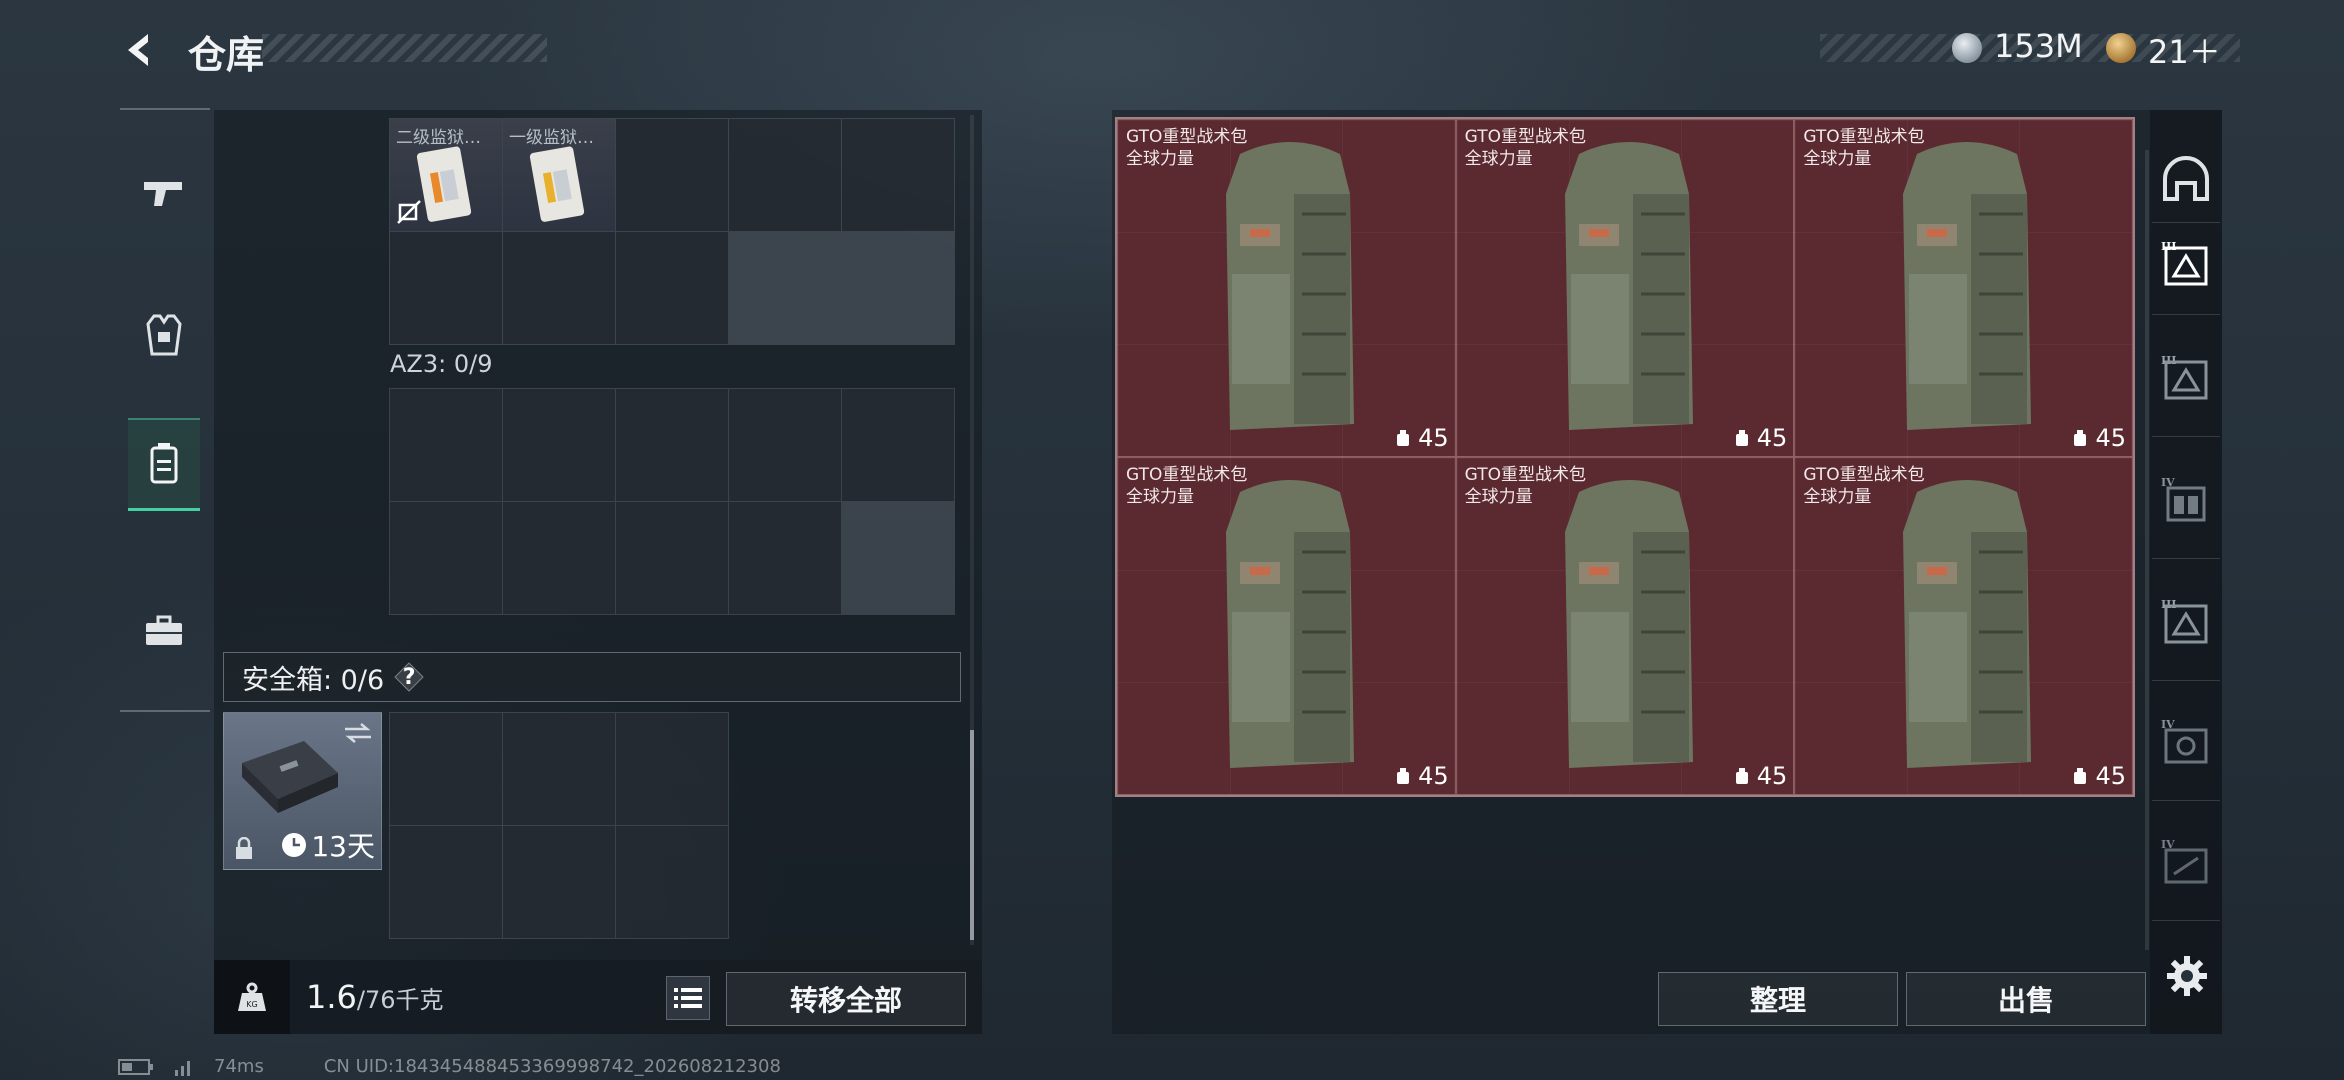  I want to click on armor-vest-icon, so click(164, 335).